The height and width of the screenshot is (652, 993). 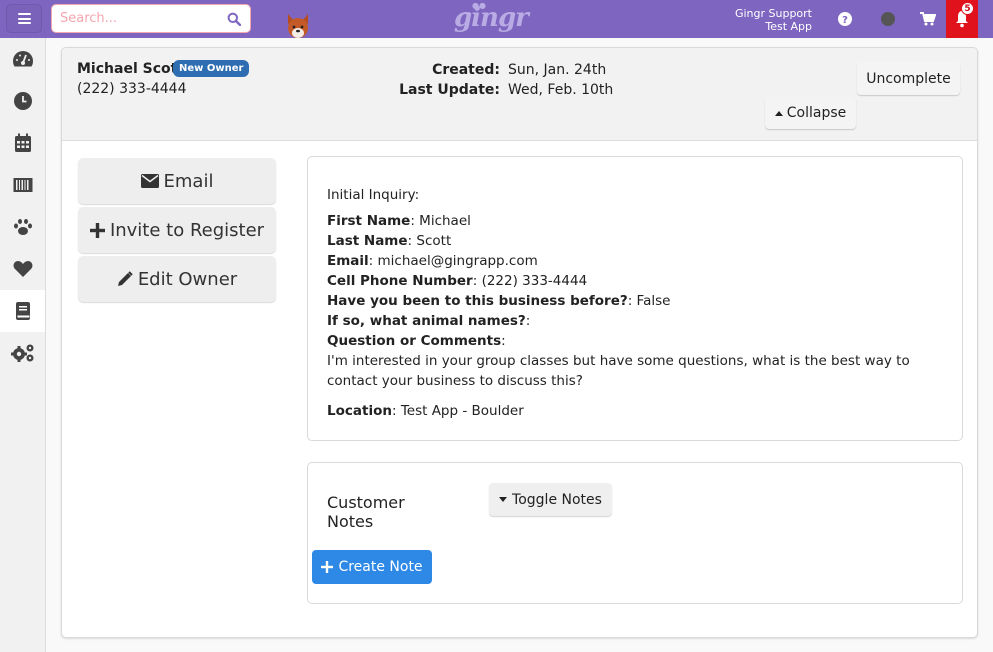 What do you see at coordinates (426, 321) in the screenshot?
I see `field-label: If so, what animal names?` at bounding box center [426, 321].